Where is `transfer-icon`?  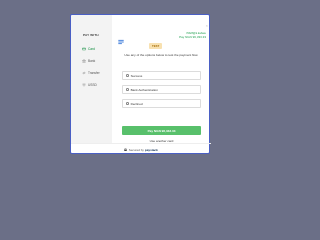 transfer-icon is located at coordinates (84, 73).